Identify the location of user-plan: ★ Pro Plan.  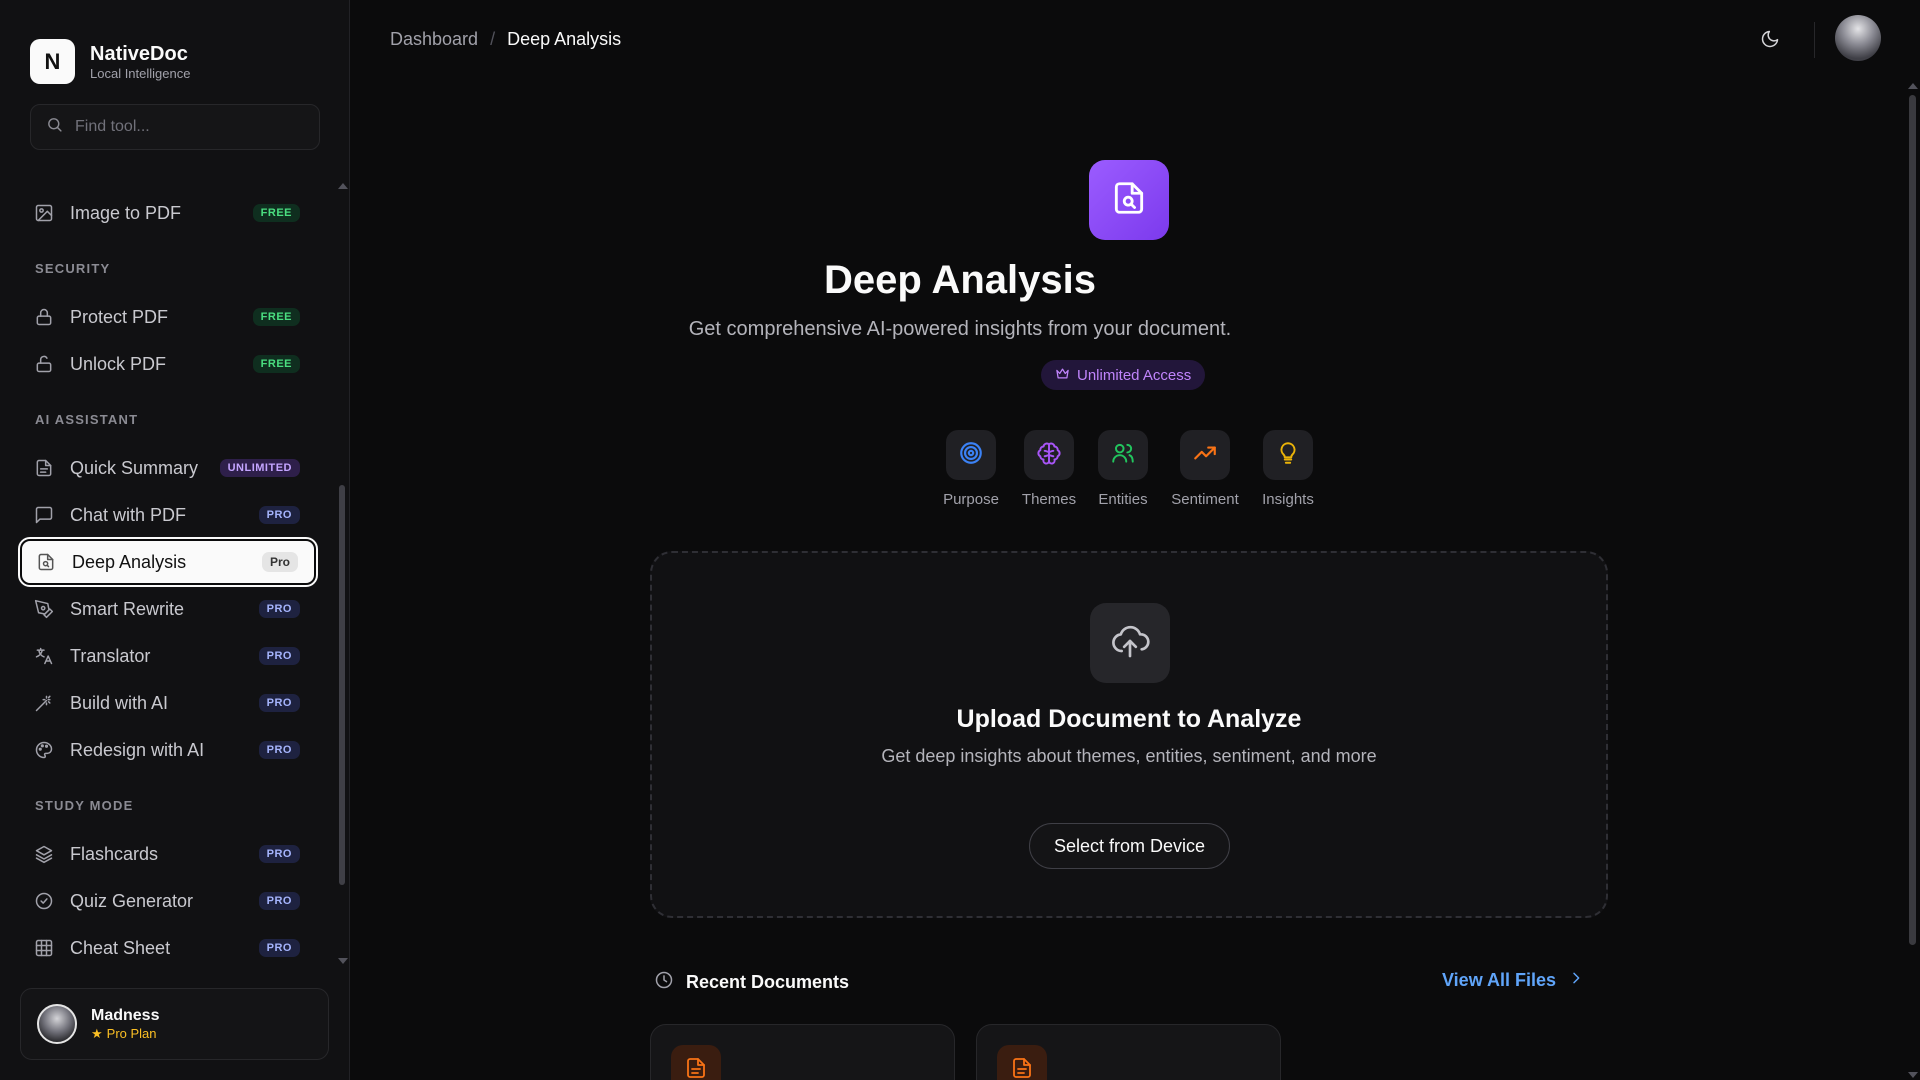
(125, 1034).